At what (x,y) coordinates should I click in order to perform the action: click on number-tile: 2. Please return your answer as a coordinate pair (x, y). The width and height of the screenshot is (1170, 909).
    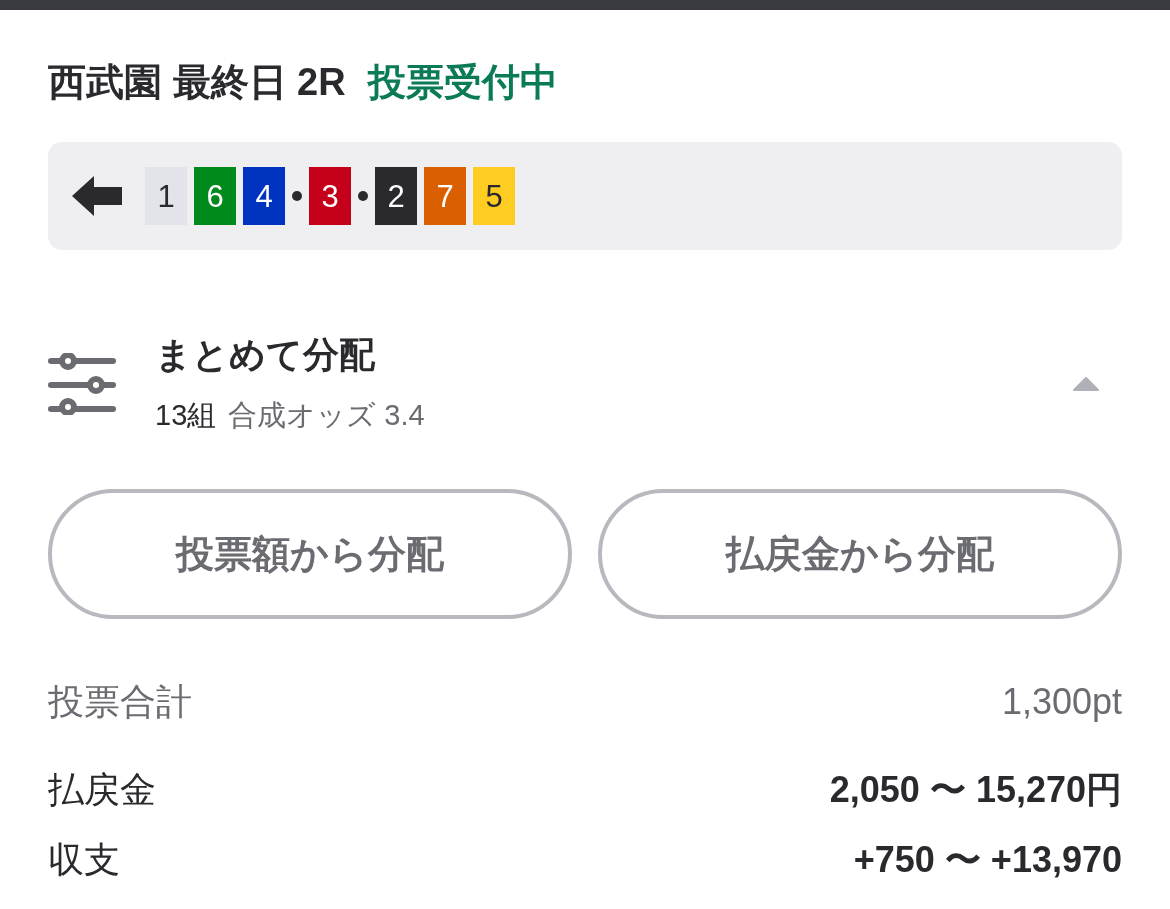
    Looking at the image, I should click on (396, 196).